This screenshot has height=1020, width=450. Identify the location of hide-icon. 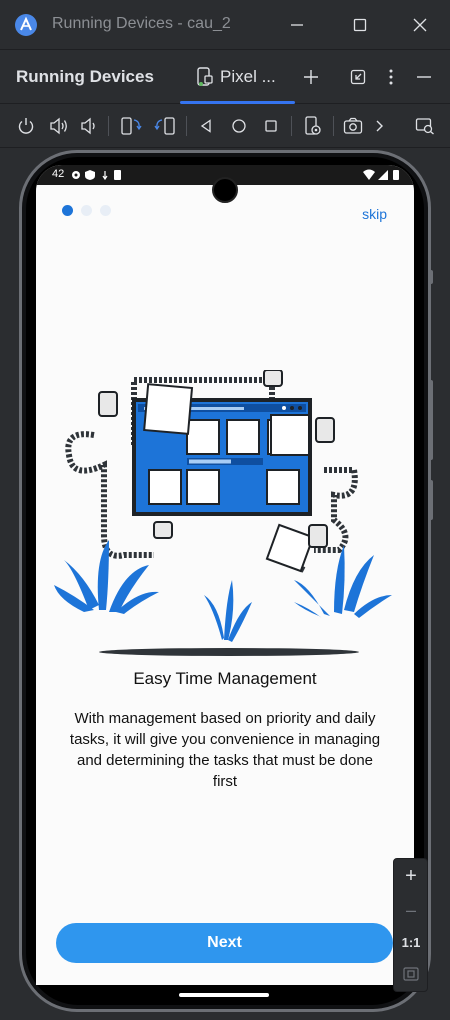
(424, 77).